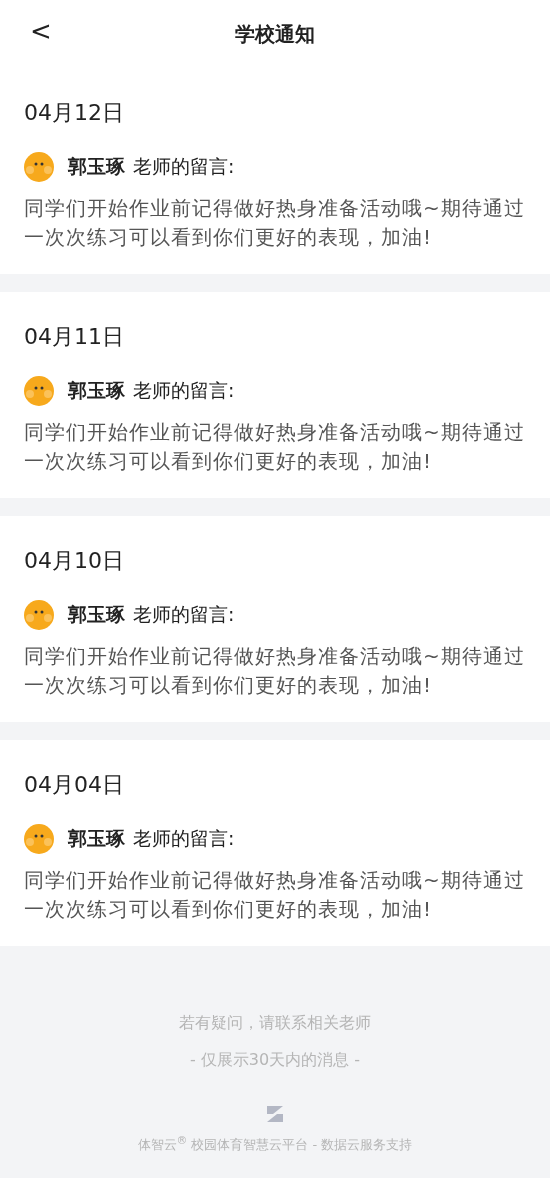  What do you see at coordinates (41, 31) in the screenshot?
I see `back-button: <` at bounding box center [41, 31].